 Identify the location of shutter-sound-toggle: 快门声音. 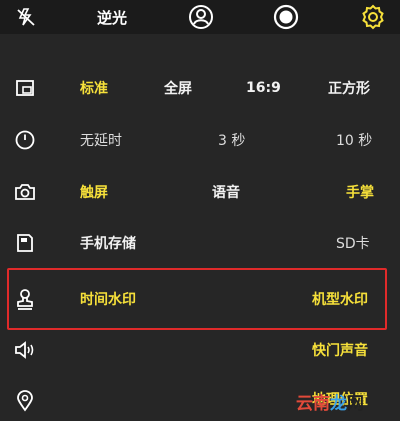
(340, 350).